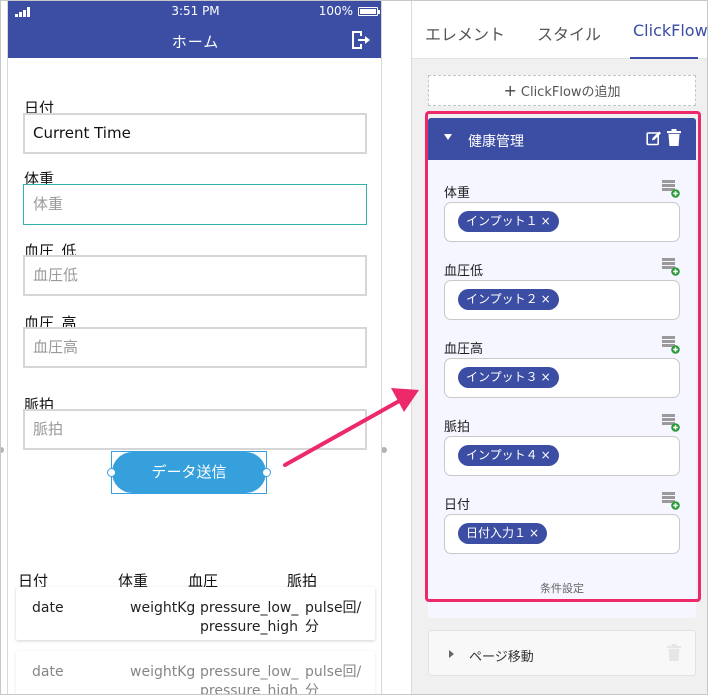 The image size is (708, 695). I want to click on date-field: Current Time, so click(195, 133).